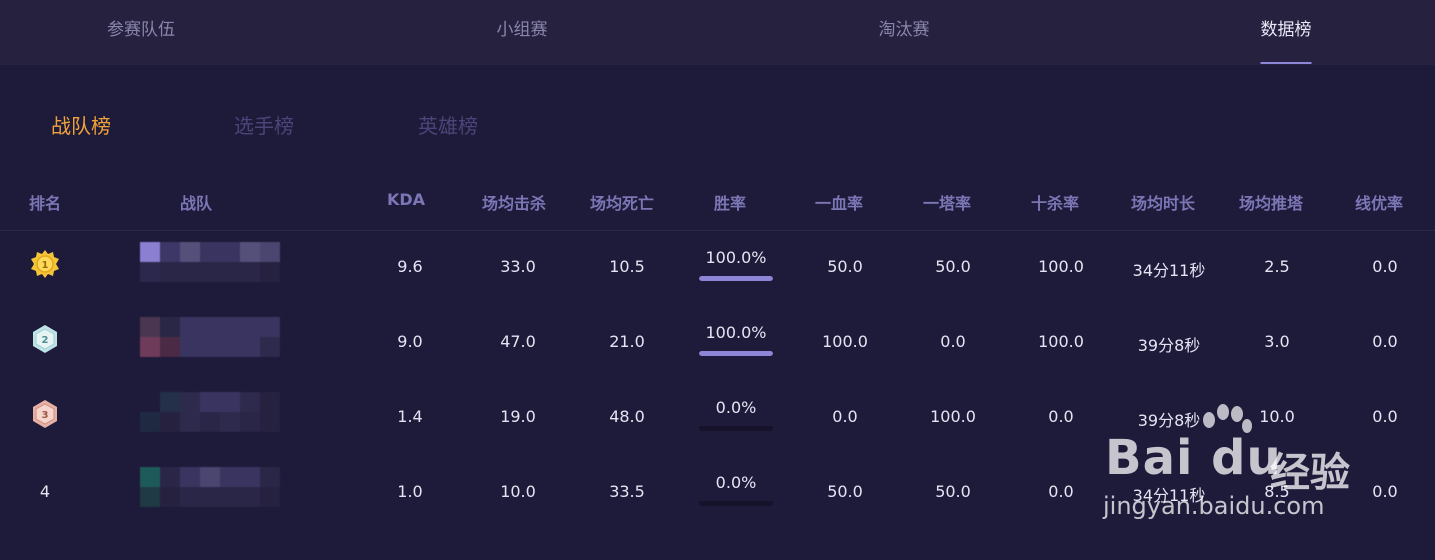 The height and width of the screenshot is (560, 1435). I want to click on tab-group-stage: 小组赛, so click(522, 32).